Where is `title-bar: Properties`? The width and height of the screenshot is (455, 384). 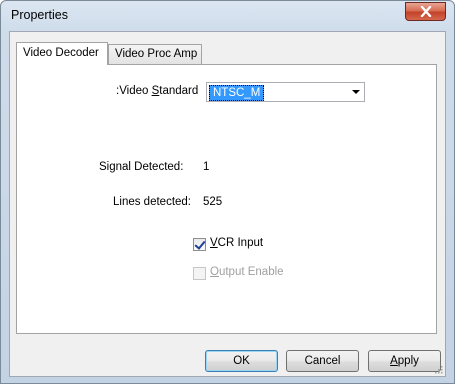 title-bar: Properties is located at coordinates (227, 16).